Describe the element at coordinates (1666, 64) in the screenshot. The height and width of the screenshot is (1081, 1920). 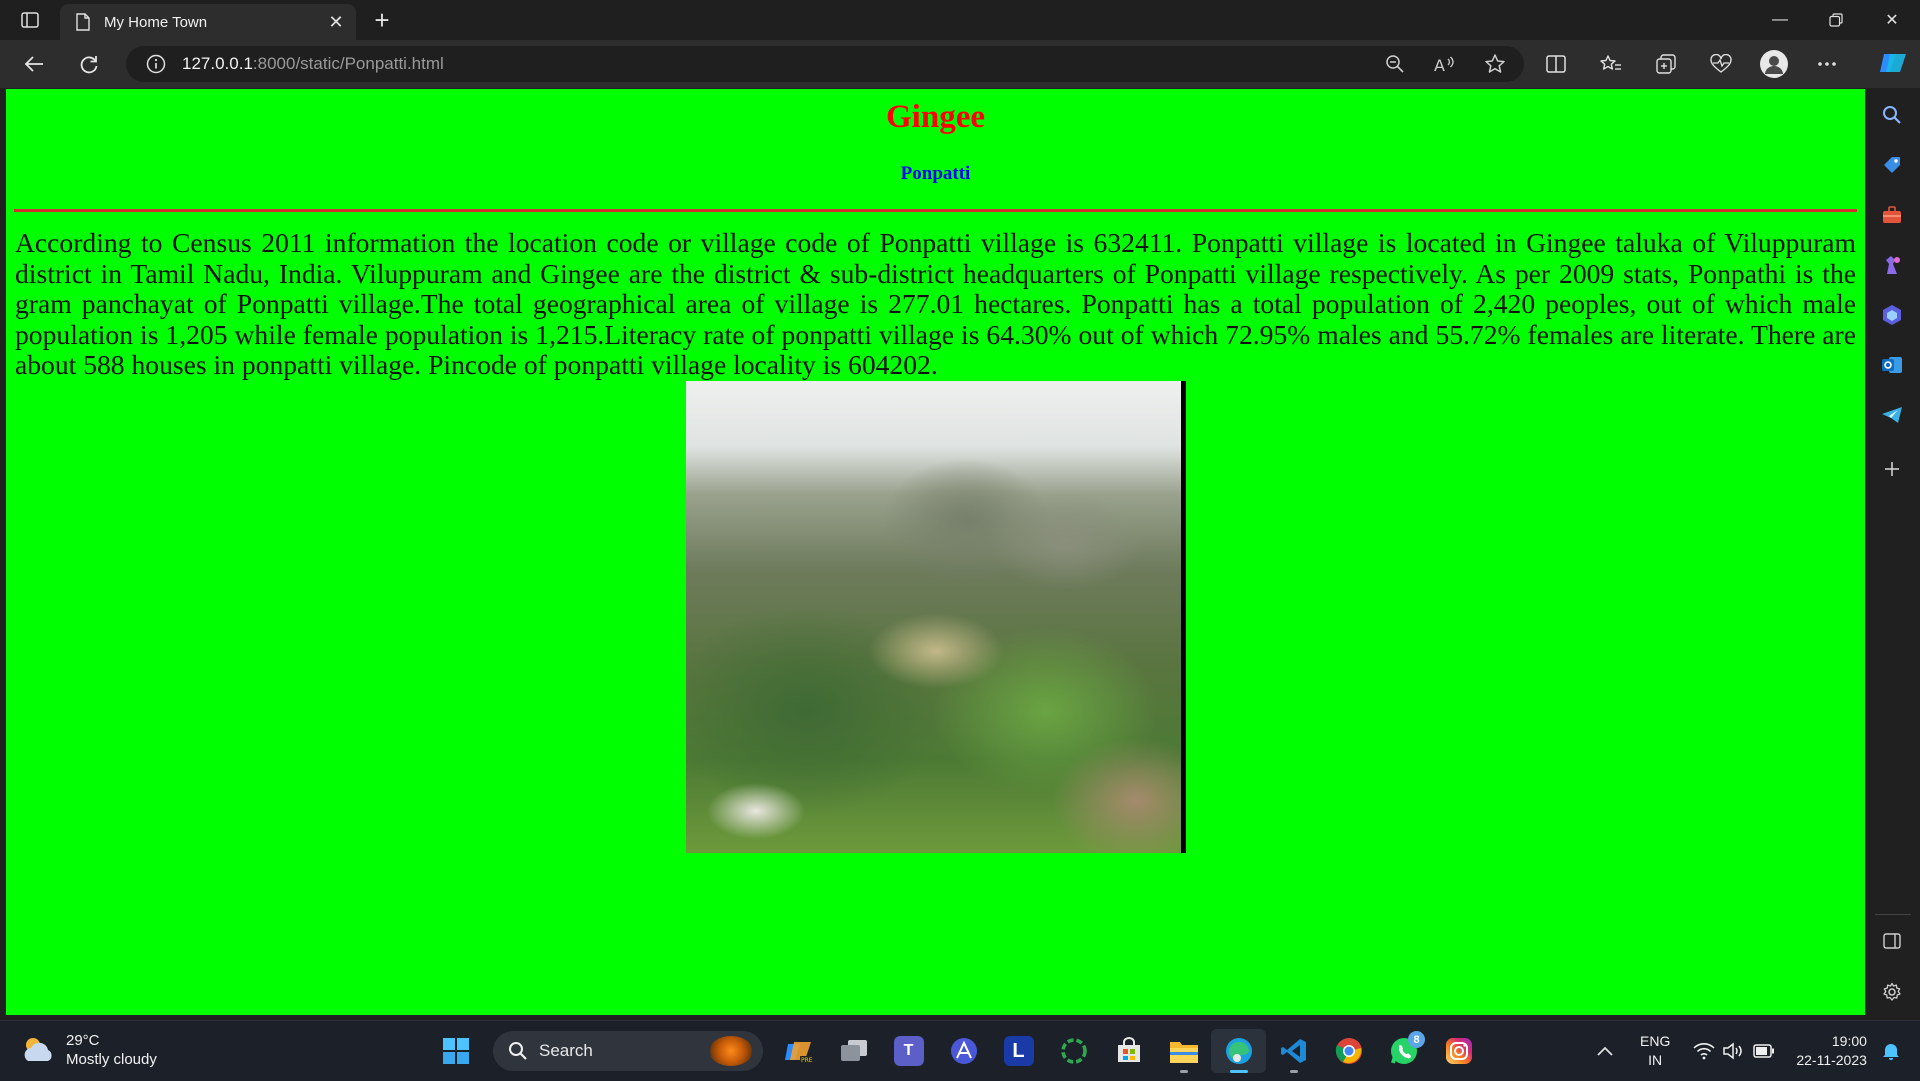
I see `collections-icon` at that location.